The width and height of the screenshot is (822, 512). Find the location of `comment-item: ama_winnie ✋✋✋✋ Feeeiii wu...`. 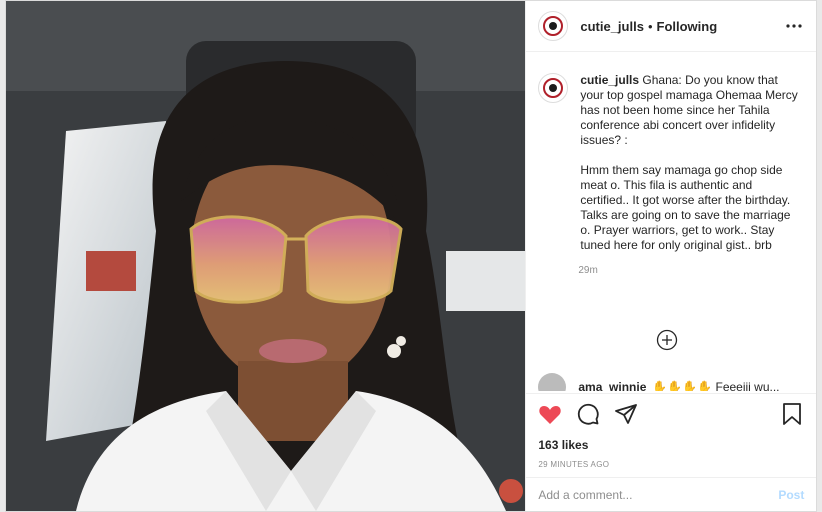

comment-item: ama_winnie ✋✋✋✋ Feeeiii wu... is located at coordinates (659, 382).